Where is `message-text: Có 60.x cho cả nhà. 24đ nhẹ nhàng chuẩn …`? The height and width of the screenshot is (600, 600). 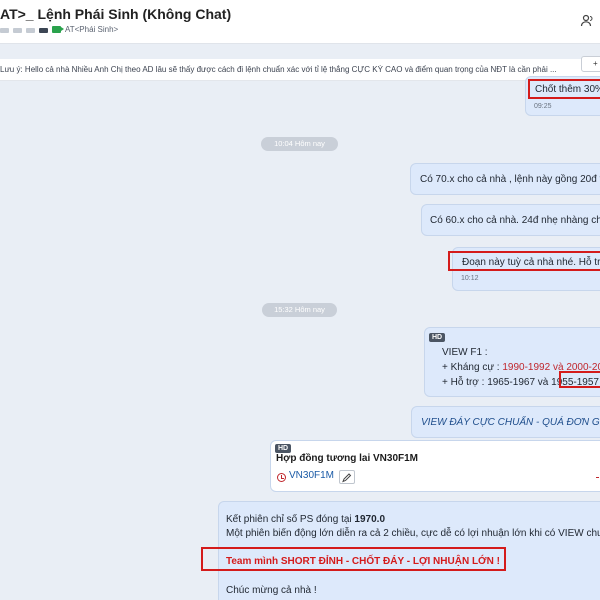 message-text: Có 60.x cho cả nhà. 24đ nhẹ nhàng chuẩn … is located at coordinates (515, 220).